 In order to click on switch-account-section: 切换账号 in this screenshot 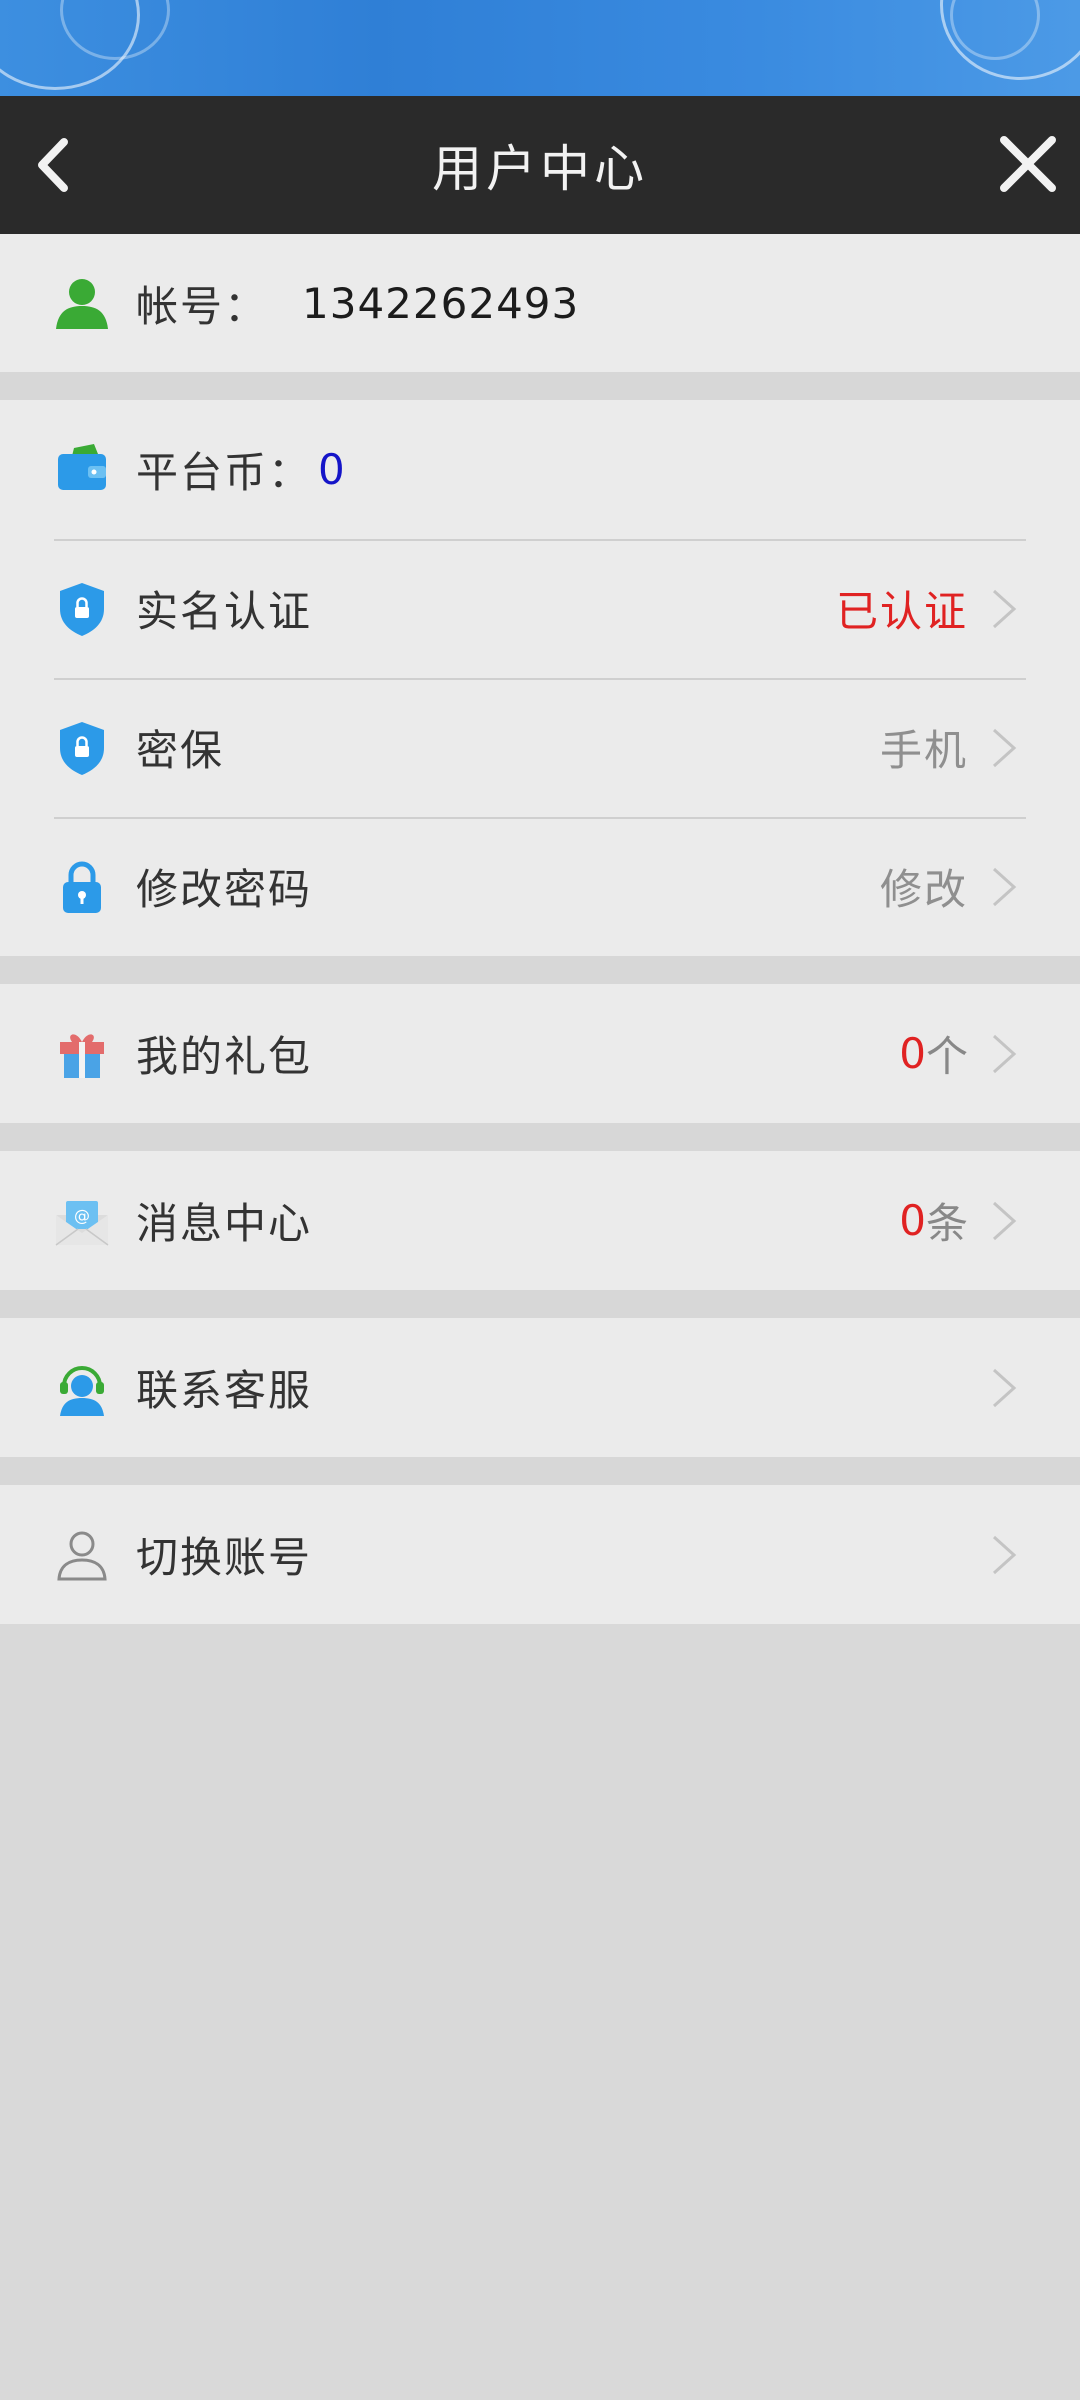, I will do `click(540, 1554)`.